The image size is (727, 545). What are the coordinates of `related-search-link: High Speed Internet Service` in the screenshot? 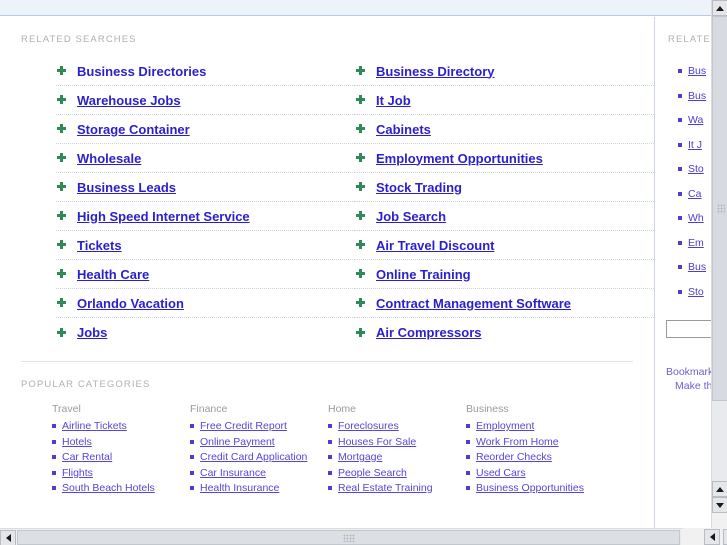 It's located at (163, 216).